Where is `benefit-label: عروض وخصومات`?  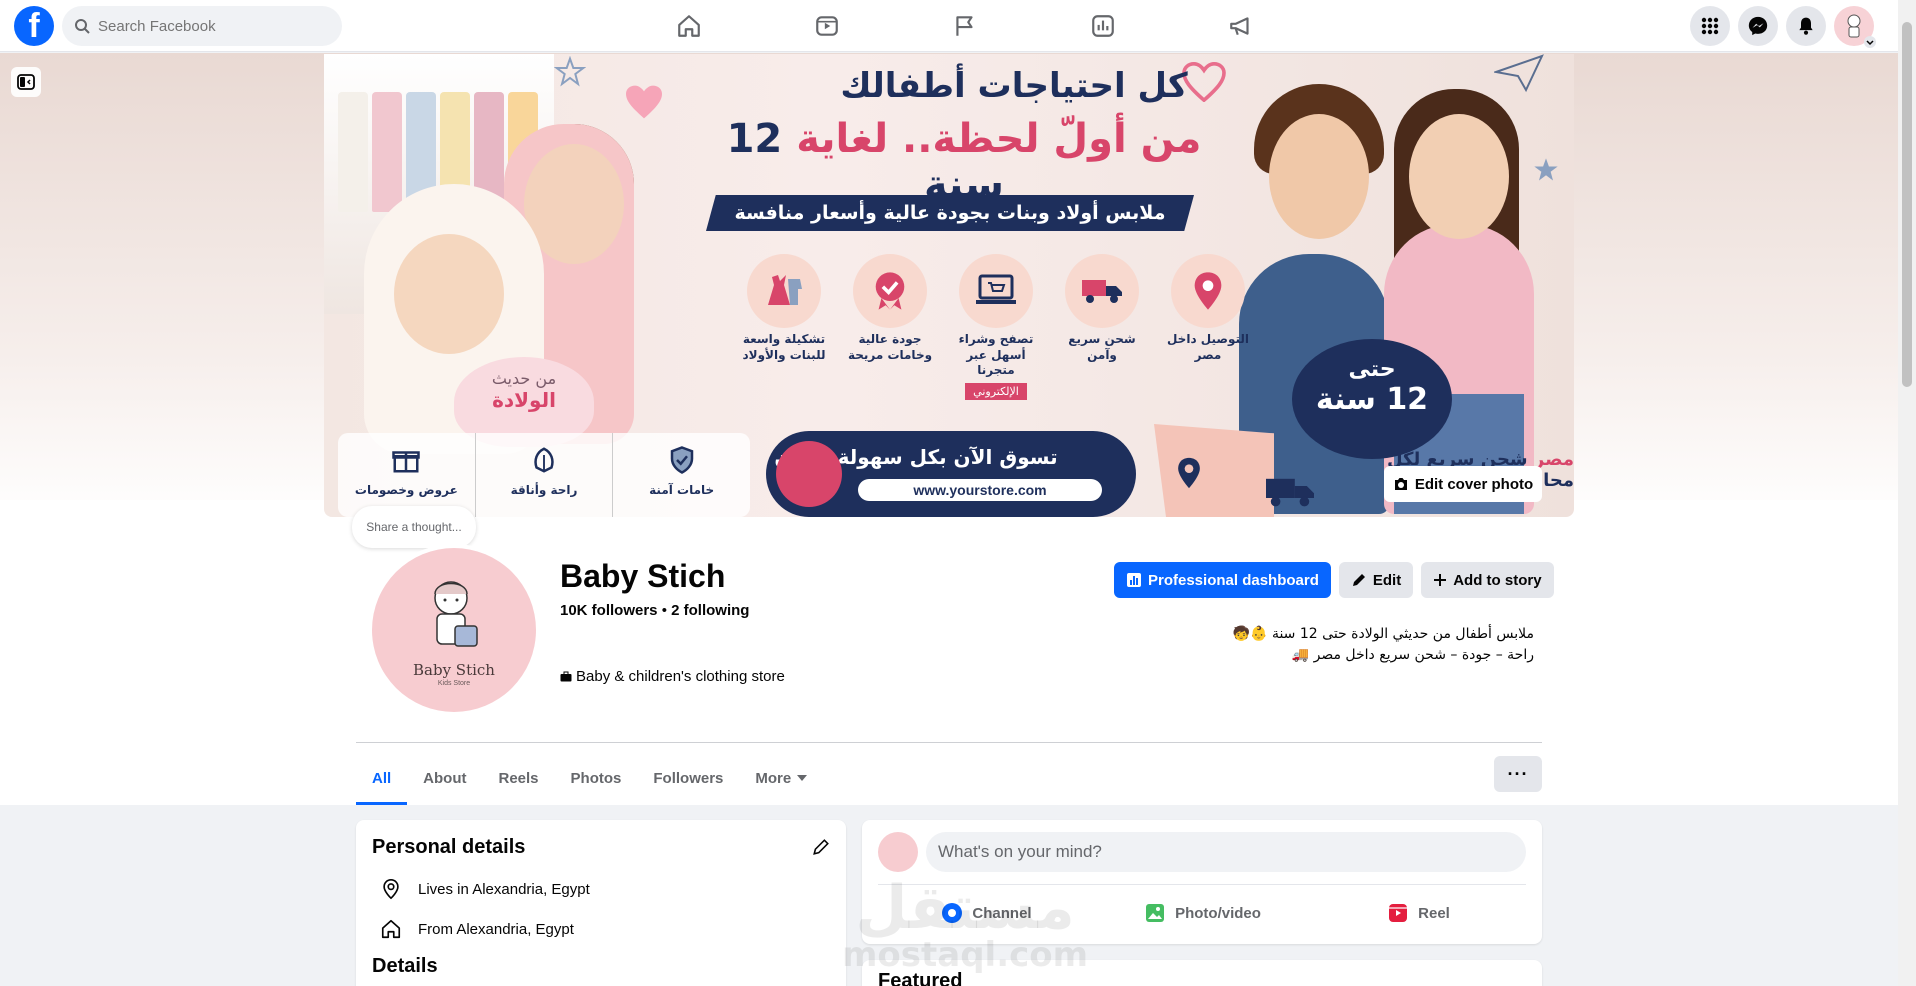
benefit-label: عروض وخصومات is located at coordinates (406, 490).